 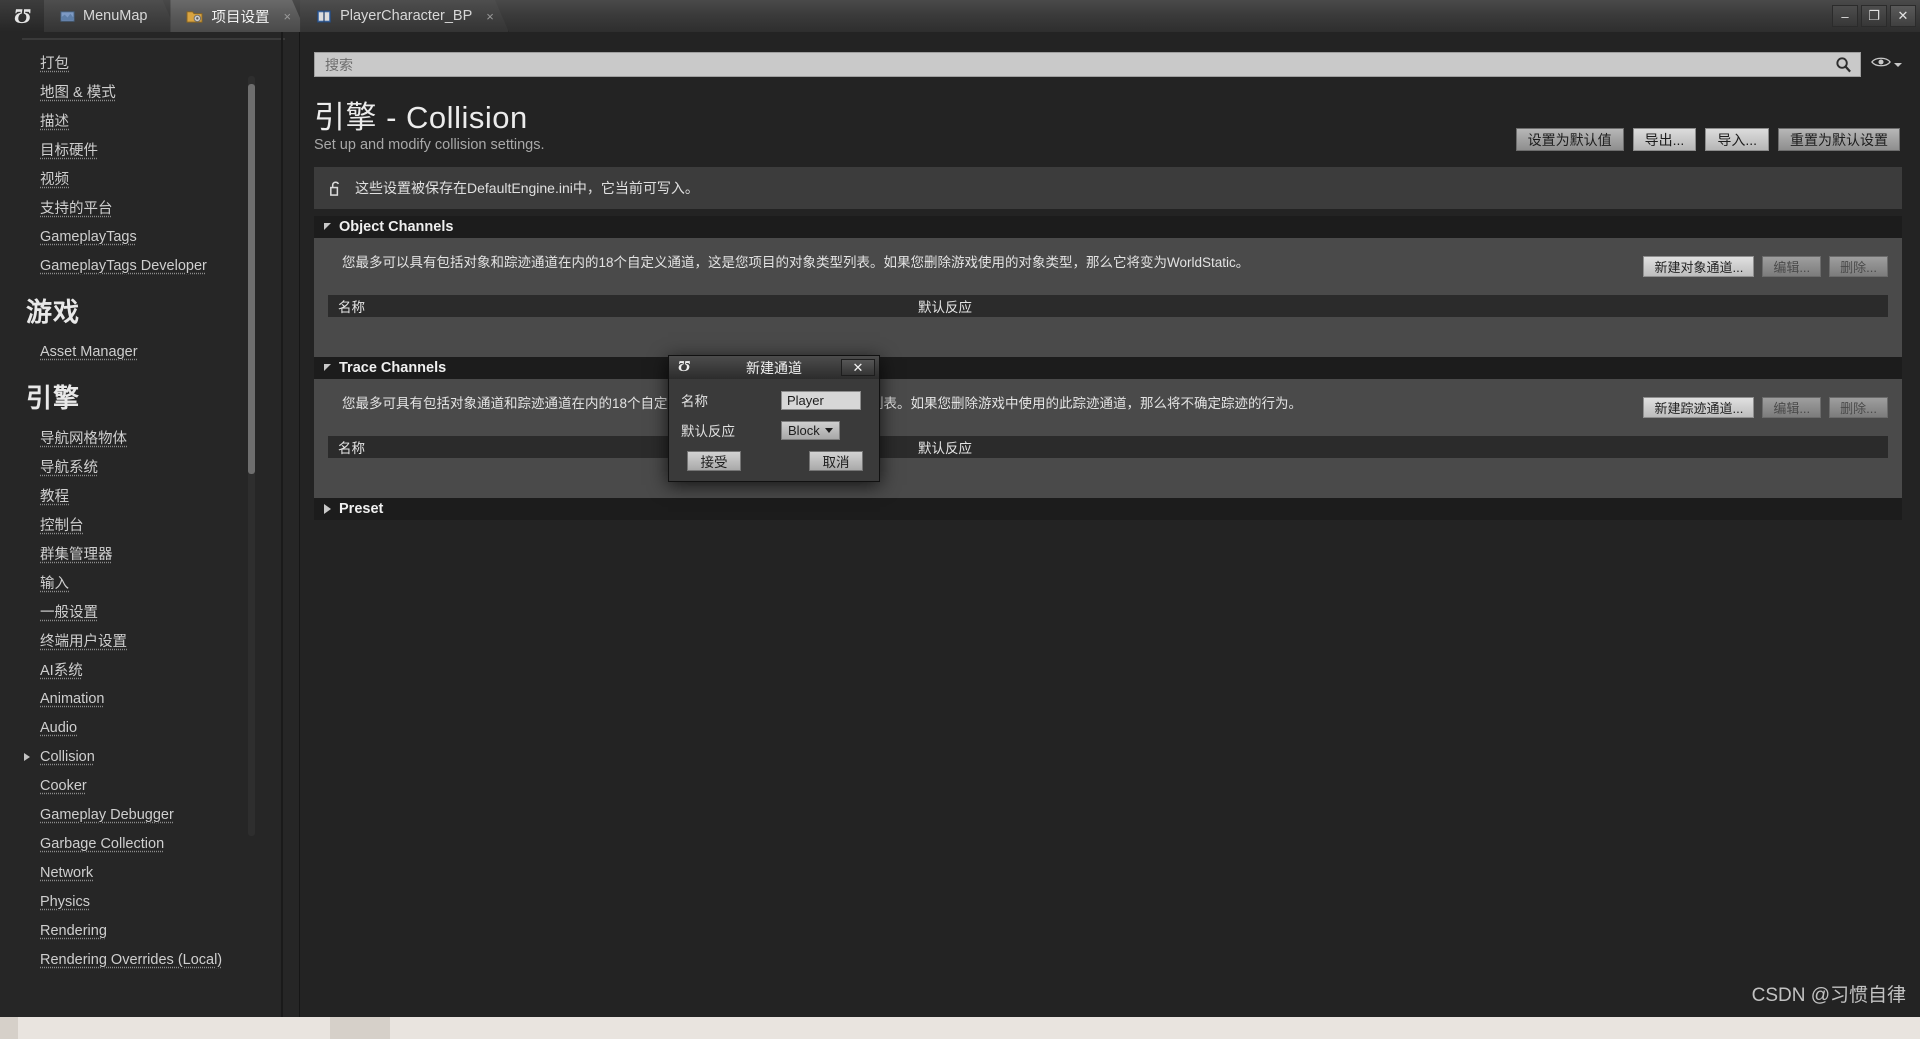 What do you see at coordinates (429, 145) in the screenshot?
I see `page-subtitle: Set up and modify collision settings.` at bounding box center [429, 145].